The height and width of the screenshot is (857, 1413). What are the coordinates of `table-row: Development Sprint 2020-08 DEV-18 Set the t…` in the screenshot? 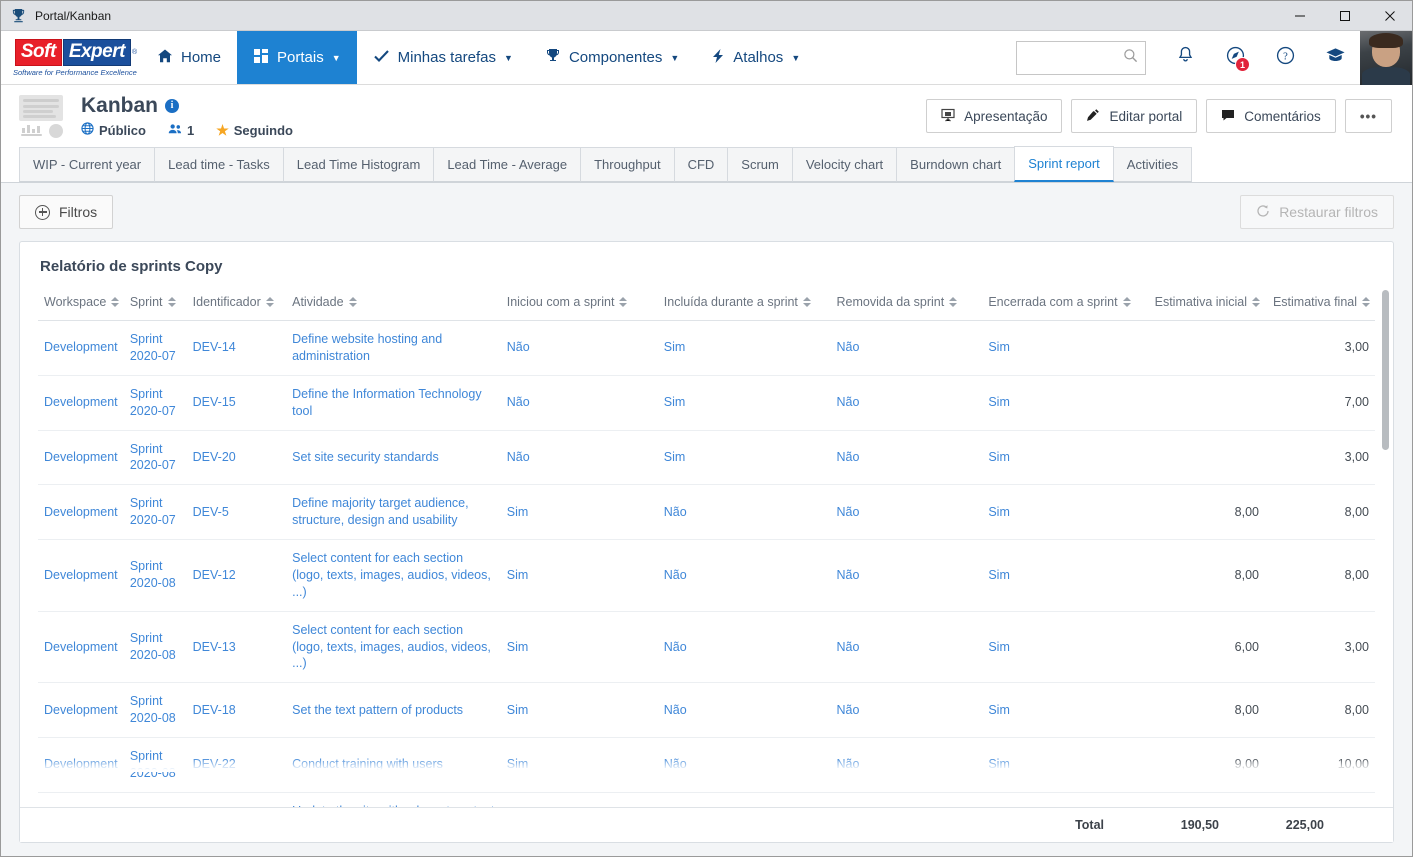 It's located at (706, 710).